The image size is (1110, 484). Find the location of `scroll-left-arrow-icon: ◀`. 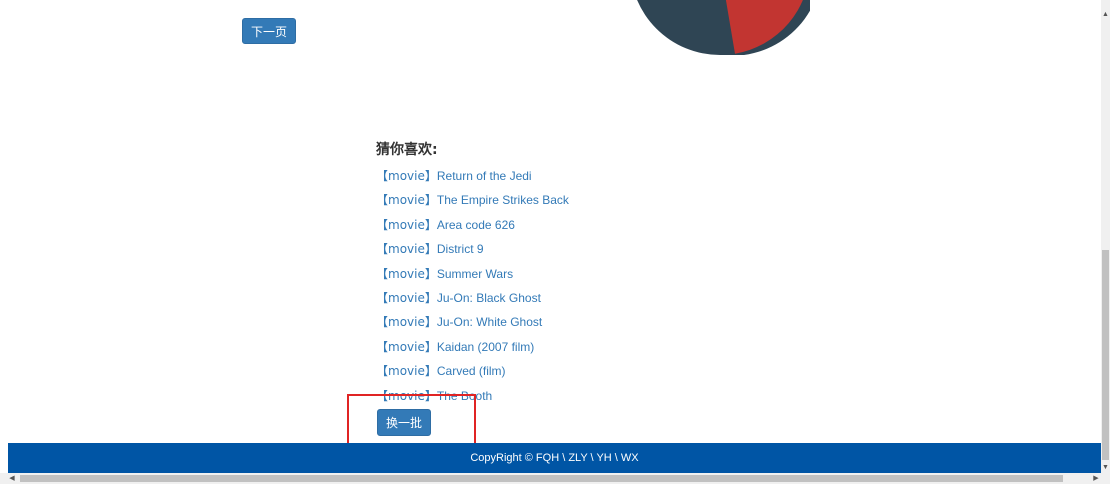

scroll-left-arrow-icon: ◀ is located at coordinates (12, 478).